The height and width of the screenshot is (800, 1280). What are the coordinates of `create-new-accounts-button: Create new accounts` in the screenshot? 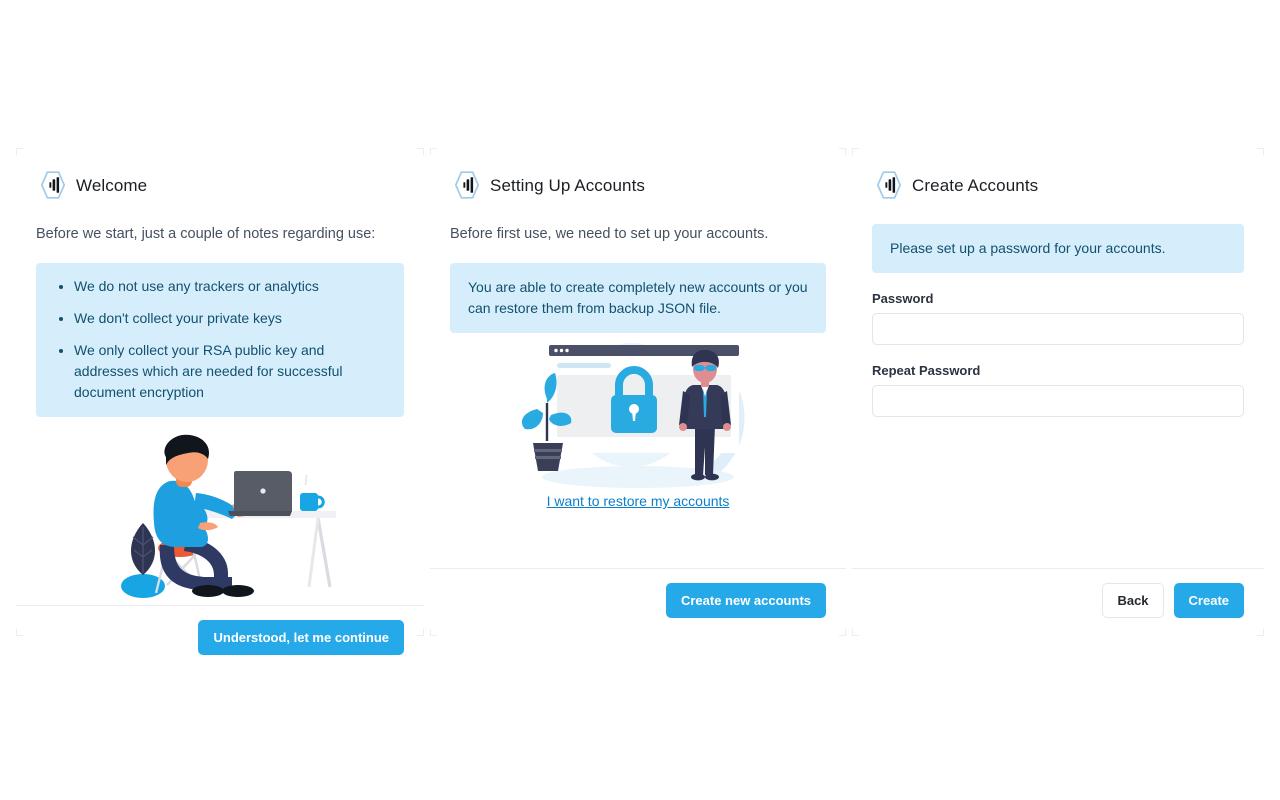 It's located at (745, 600).